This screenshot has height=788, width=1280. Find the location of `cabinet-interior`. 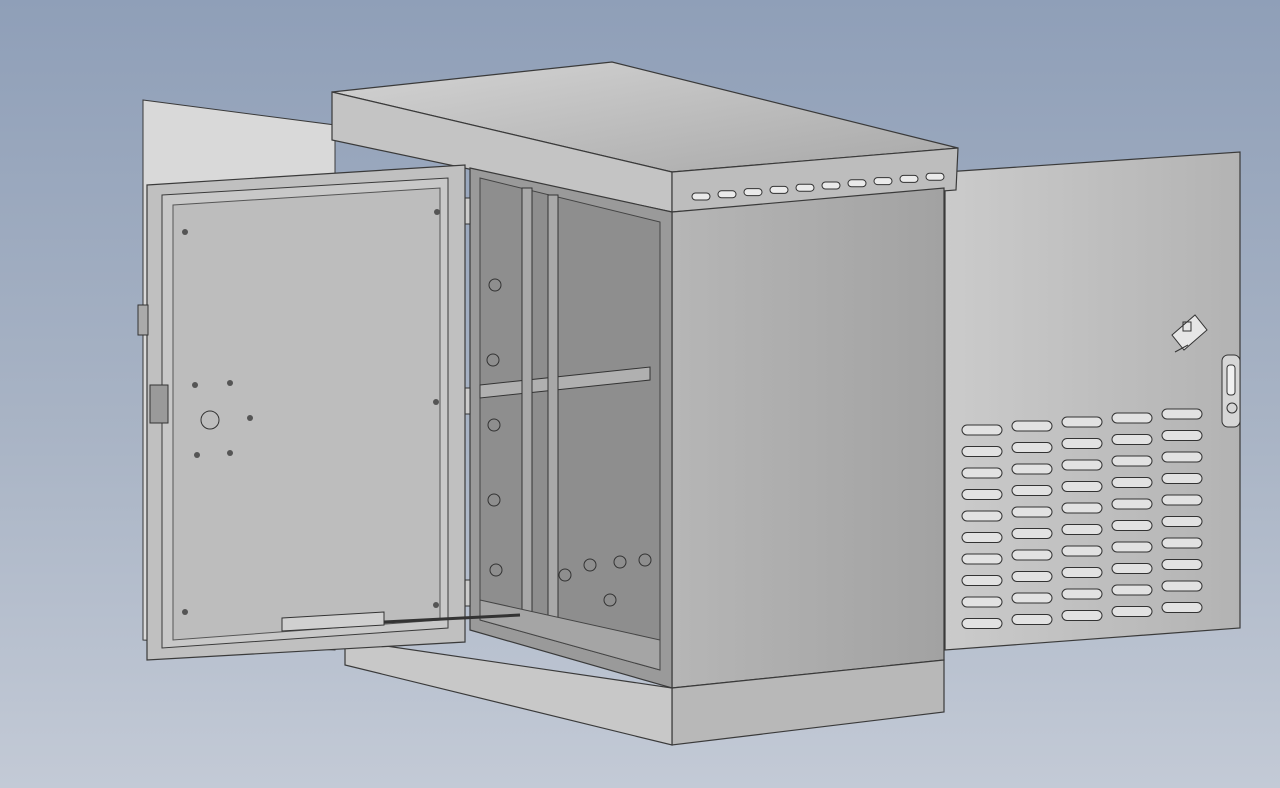

cabinet-interior is located at coordinates (565, 428).